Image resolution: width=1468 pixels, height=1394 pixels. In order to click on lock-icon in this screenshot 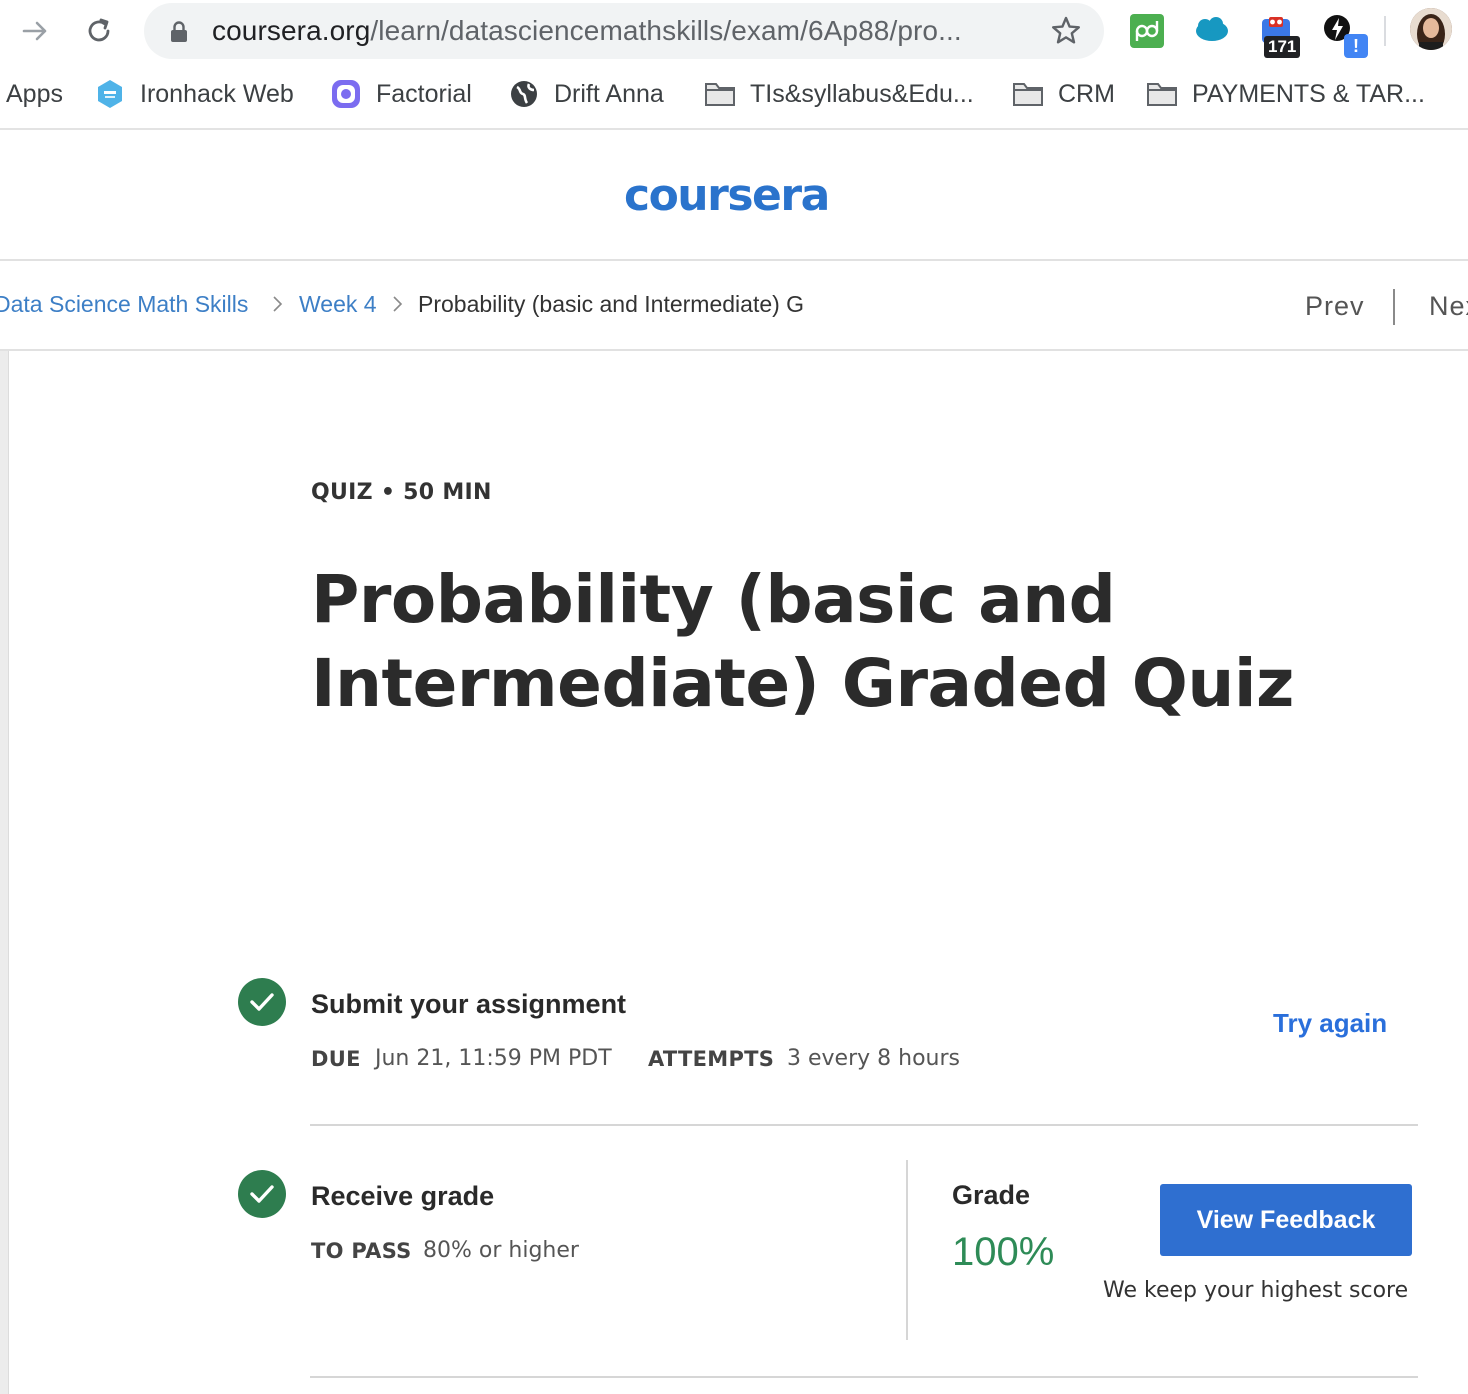, I will do `click(179, 34)`.